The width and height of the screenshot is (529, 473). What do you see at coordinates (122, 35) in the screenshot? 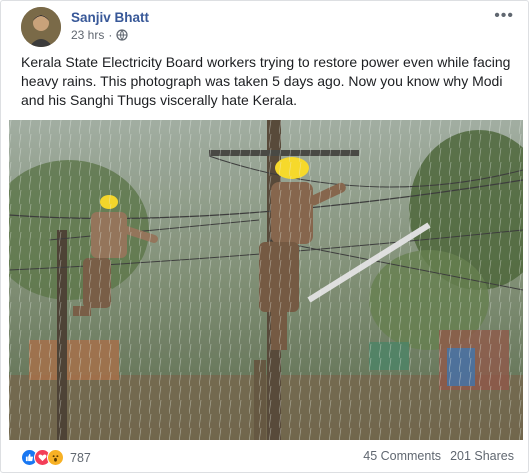
I see `globe-icon` at bounding box center [122, 35].